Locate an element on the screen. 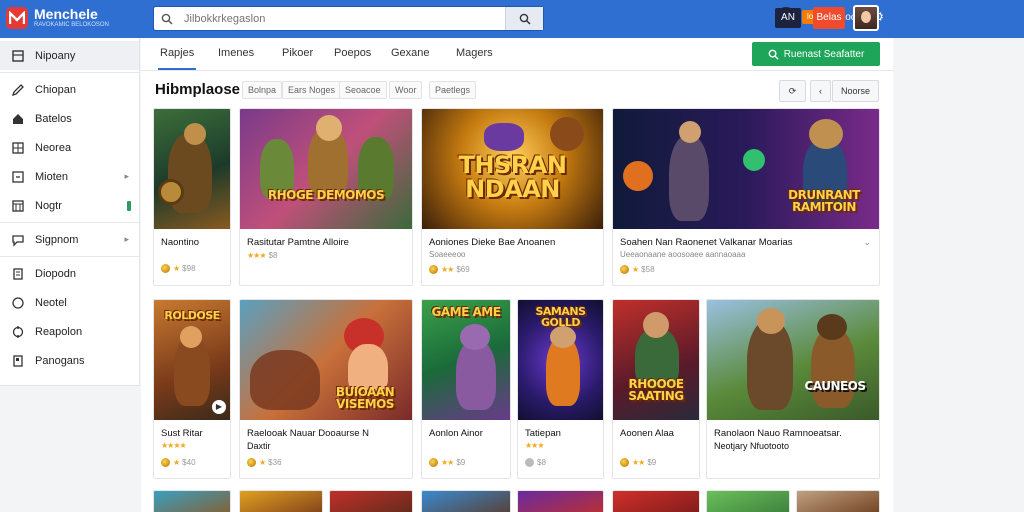 The width and height of the screenshot is (1024, 512). sidebar-item-edit: Chiopan is located at coordinates (69, 89).